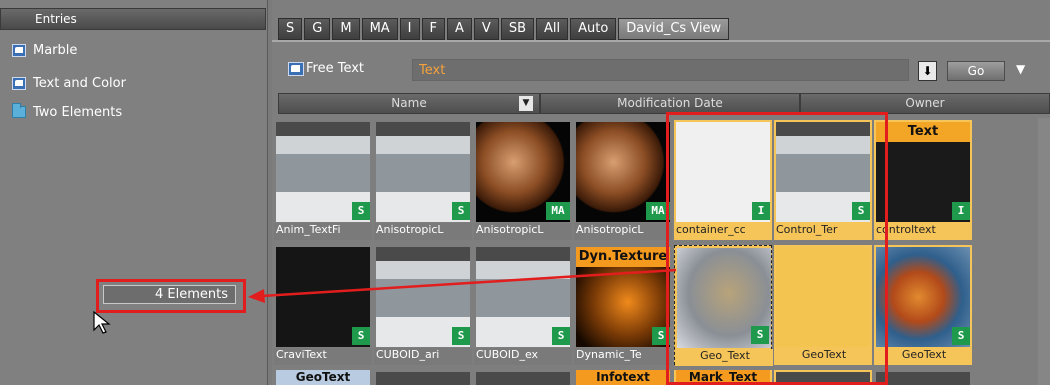  I want to click on column-name: Name ▼, so click(409, 103).